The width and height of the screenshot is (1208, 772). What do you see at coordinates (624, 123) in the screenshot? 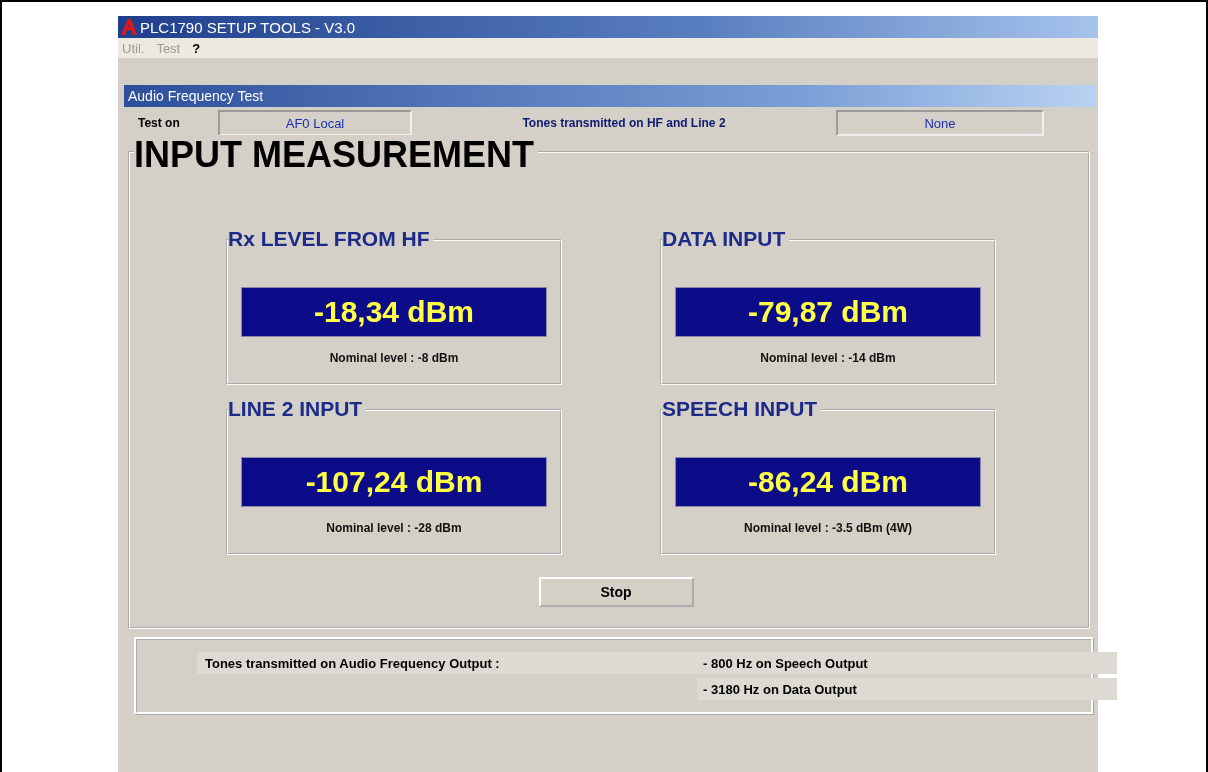
I see `tones-label: Tones transmitted on HF and Line 2` at bounding box center [624, 123].